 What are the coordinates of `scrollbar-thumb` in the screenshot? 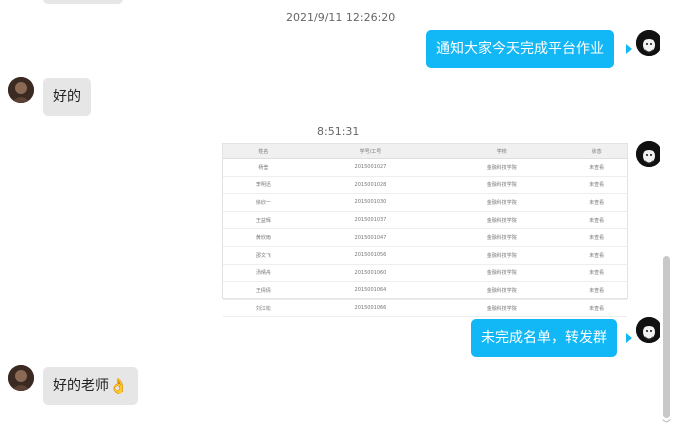 It's located at (666, 337).